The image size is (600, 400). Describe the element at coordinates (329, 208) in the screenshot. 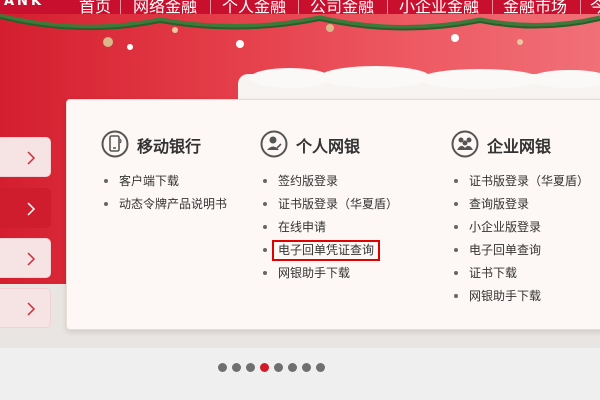

I see `link-certificate-login: 证书版登录（华夏盾）` at that location.